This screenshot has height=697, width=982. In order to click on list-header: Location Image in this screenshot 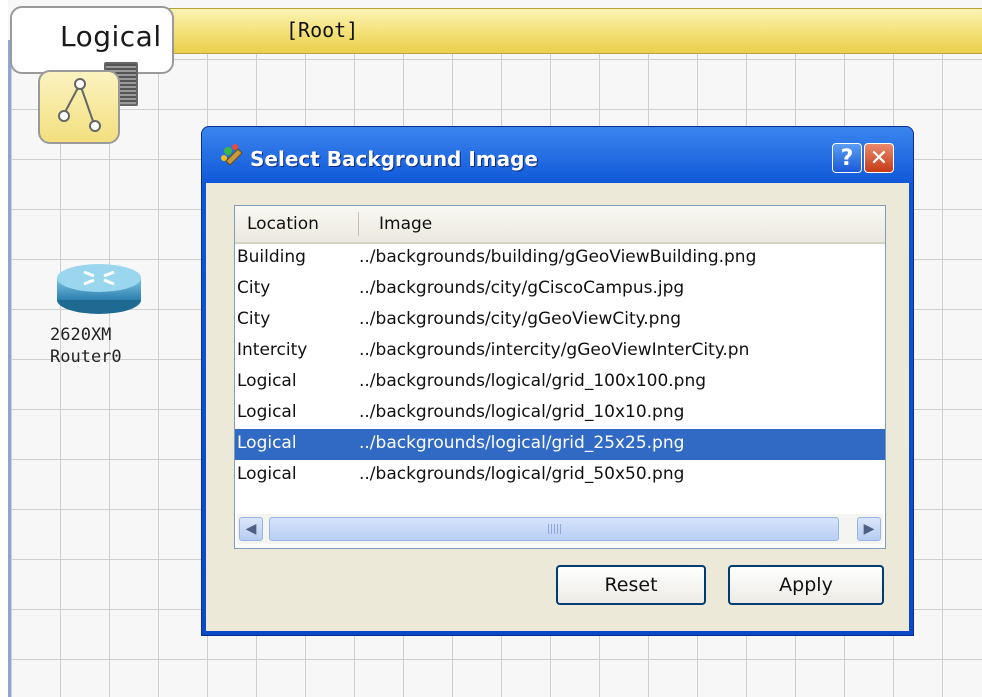, I will do `click(560, 225)`.